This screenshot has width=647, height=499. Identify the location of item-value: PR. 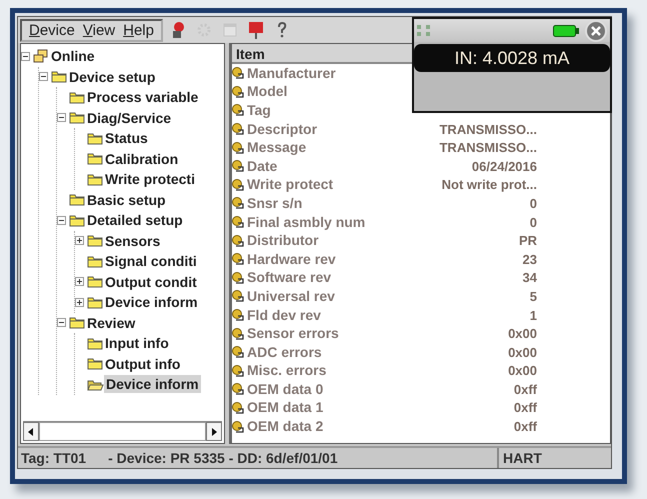
(527, 241).